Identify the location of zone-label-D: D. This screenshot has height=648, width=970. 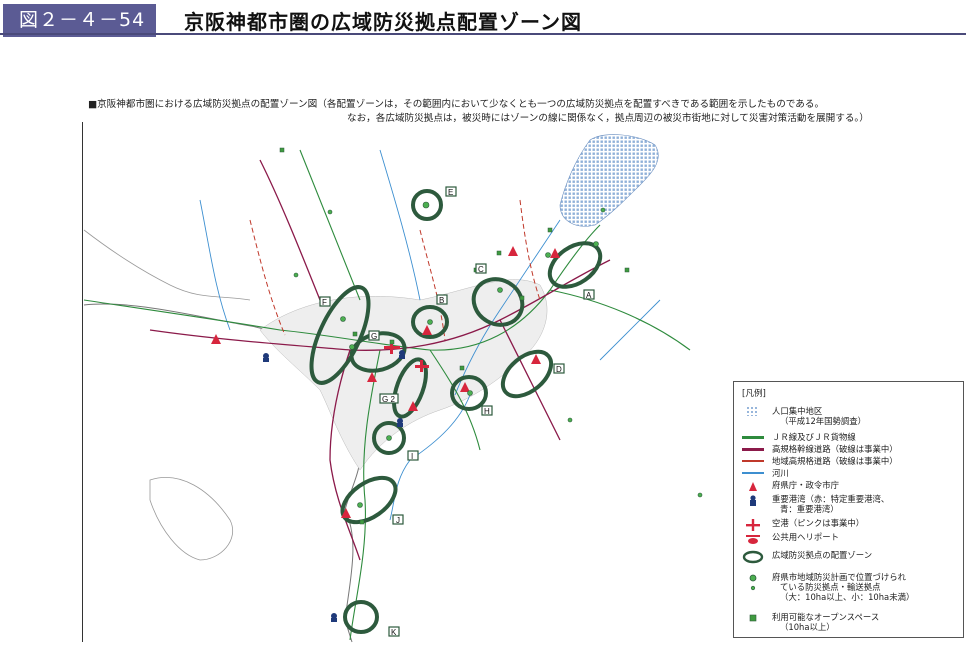
(559, 368).